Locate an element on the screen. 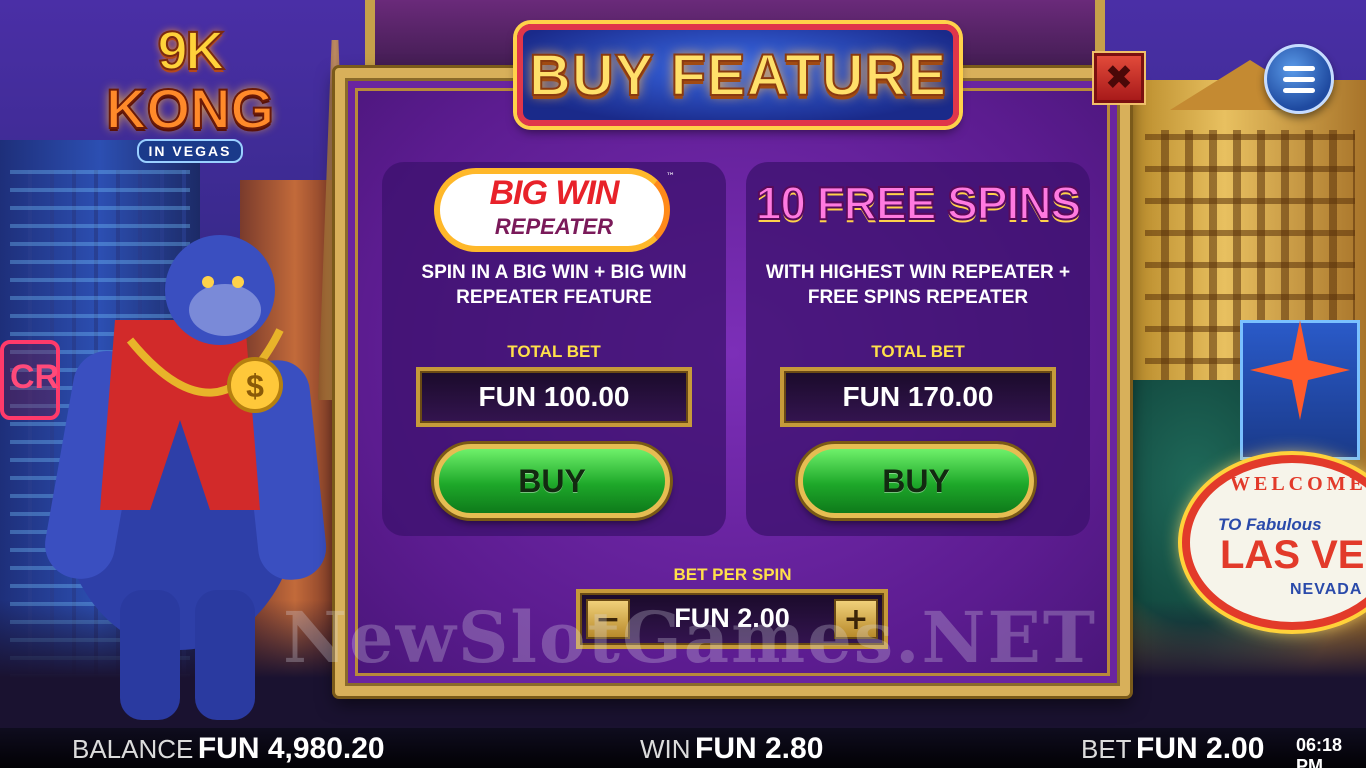 This screenshot has width=1366, height=768. bet-readout: BET FUN 2.00 is located at coordinates (1172, 749).